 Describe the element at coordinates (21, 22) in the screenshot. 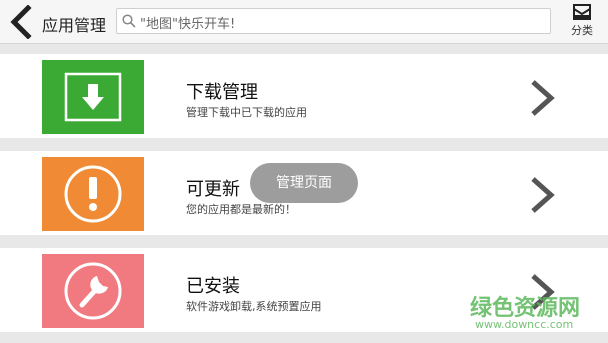

I see `back-arrow-icon` at that location.